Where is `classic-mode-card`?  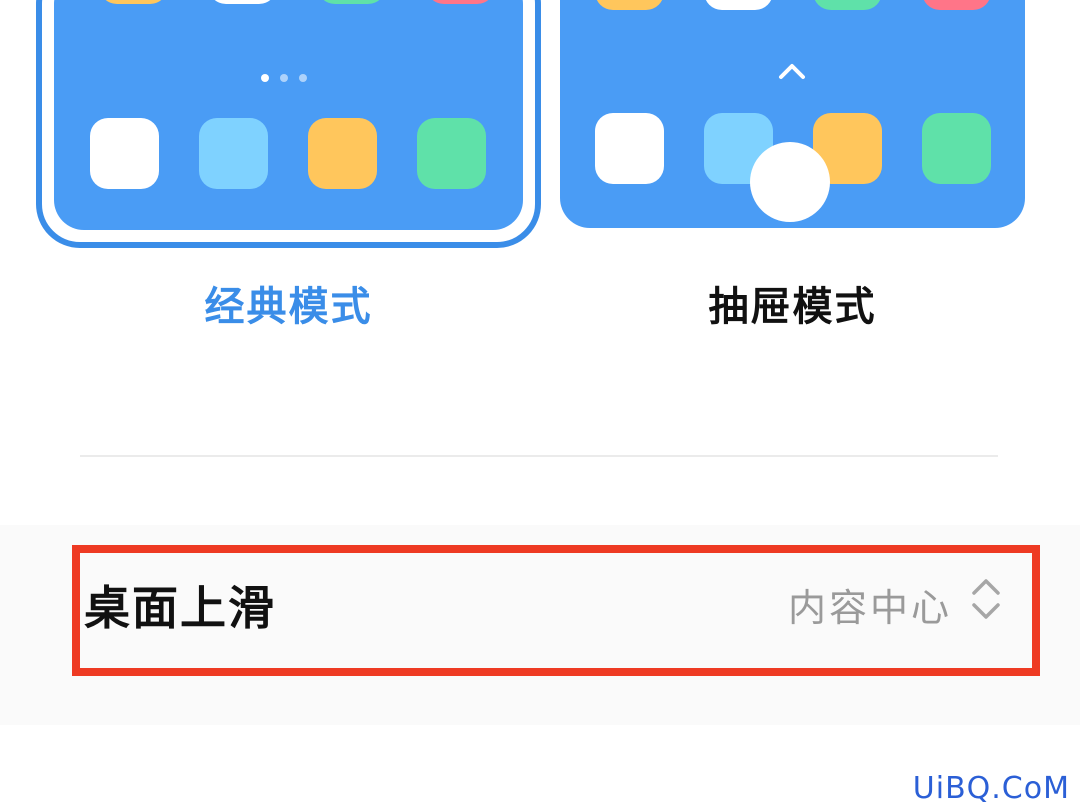
classic-mode-card is located at coordinates (288, 124).